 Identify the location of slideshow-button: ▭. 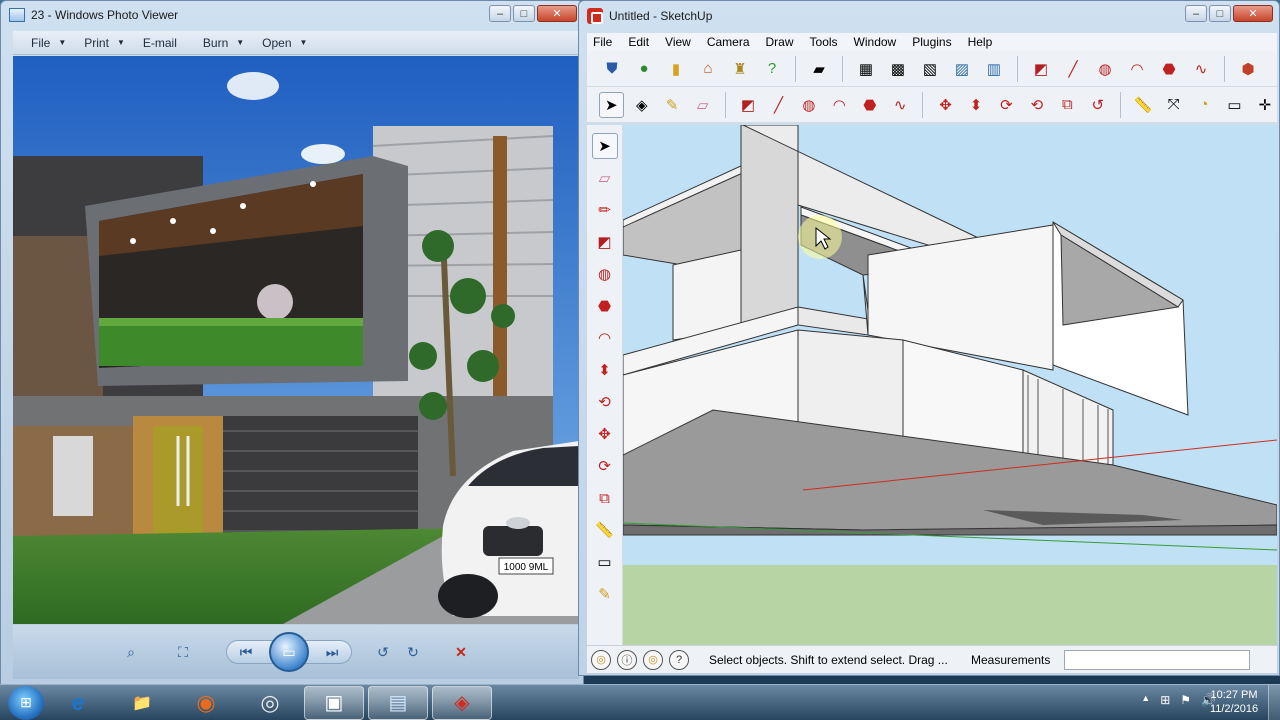
(289, 652).